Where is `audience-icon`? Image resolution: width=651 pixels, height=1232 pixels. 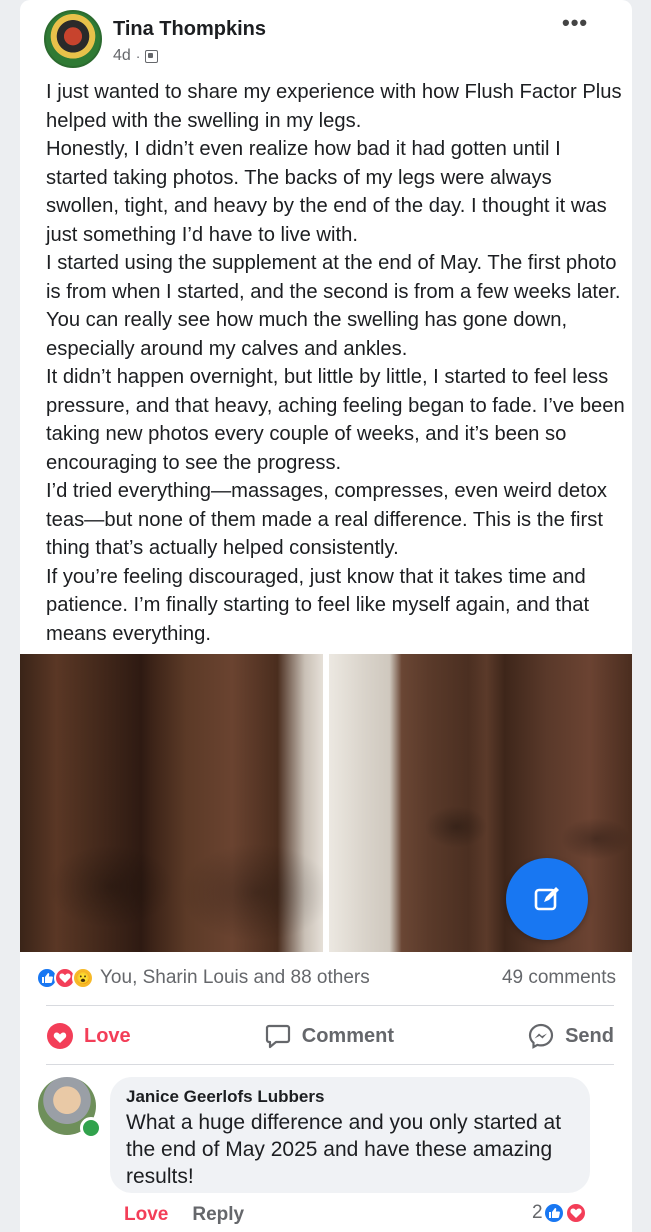 audience-icon is located at coordinates (152, 56).